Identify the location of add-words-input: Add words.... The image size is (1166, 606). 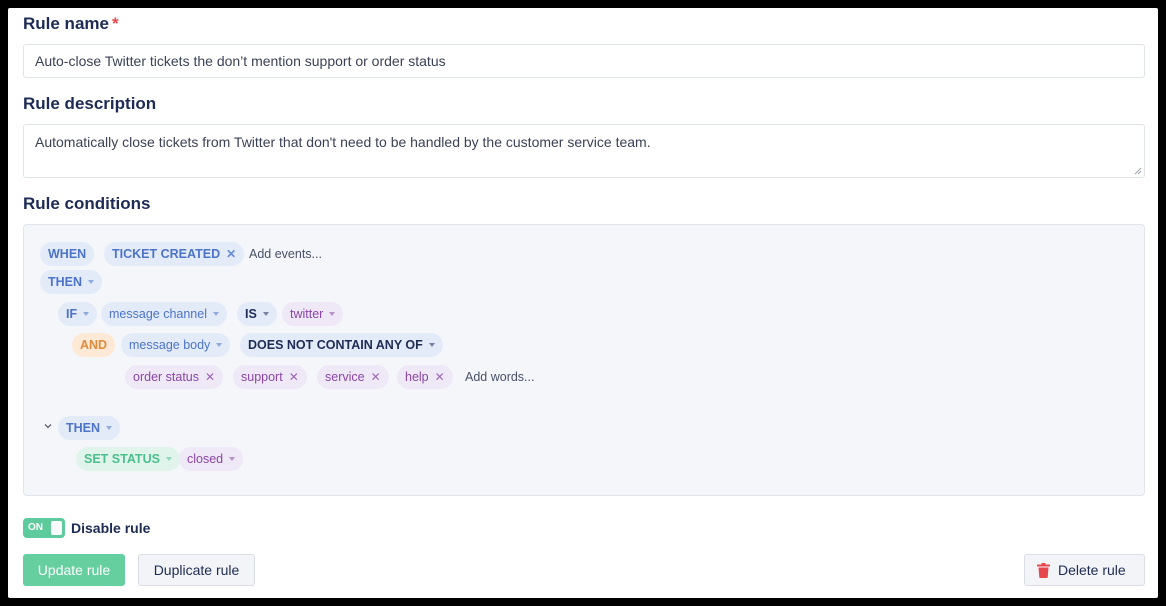
(499, 377).